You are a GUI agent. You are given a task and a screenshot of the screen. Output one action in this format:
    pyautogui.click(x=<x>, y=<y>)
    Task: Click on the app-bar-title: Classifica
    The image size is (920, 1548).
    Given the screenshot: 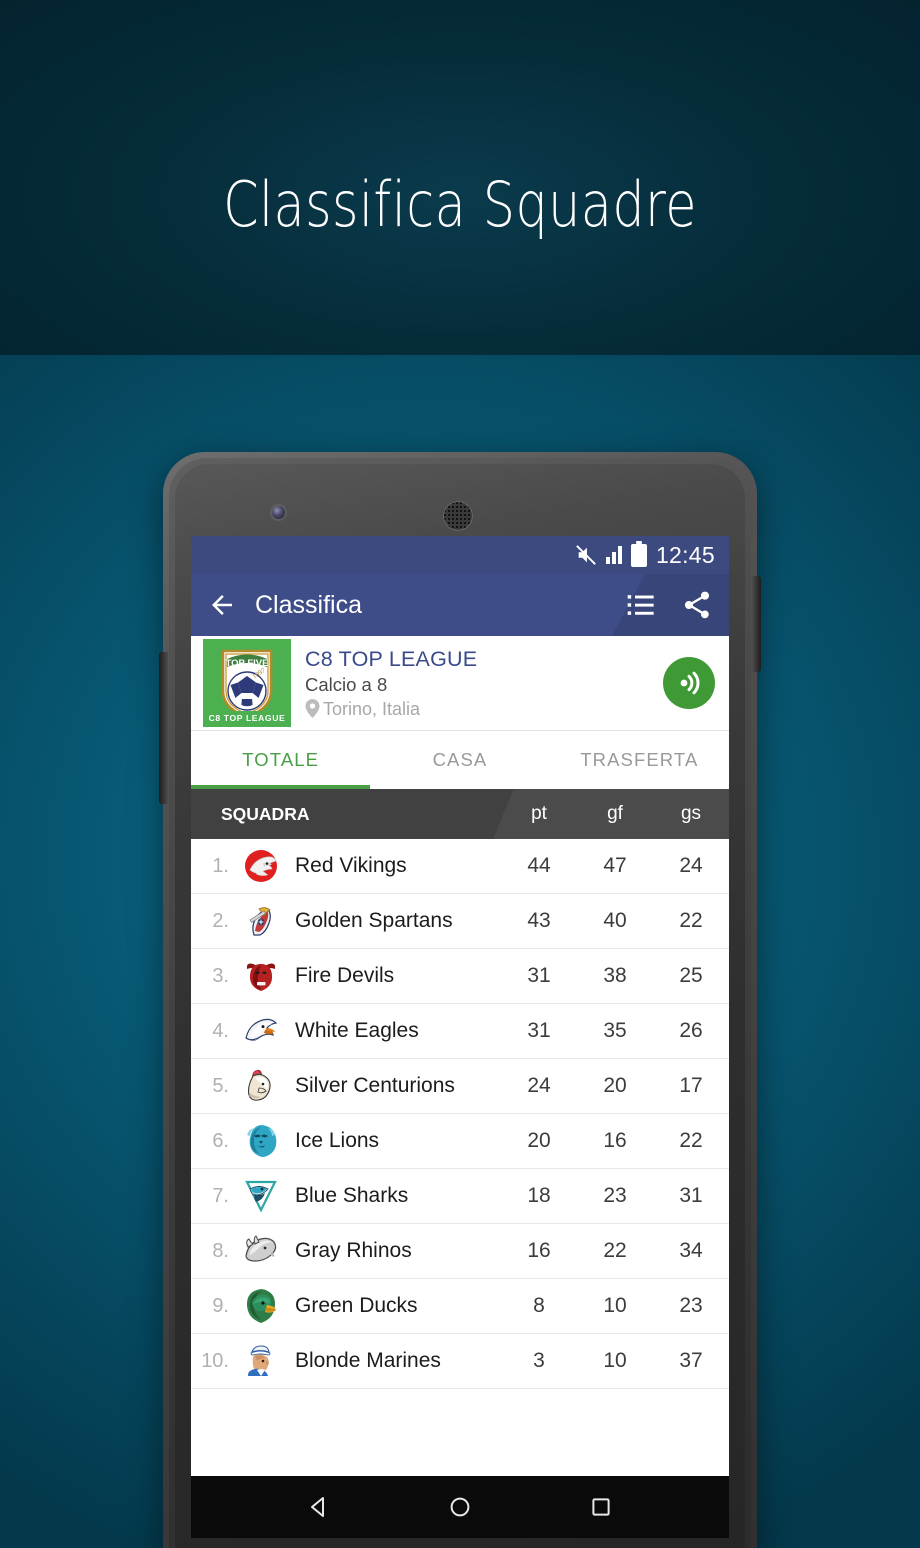 What is the action you would take?
    pyautogui.click(x=308, y=604)
    